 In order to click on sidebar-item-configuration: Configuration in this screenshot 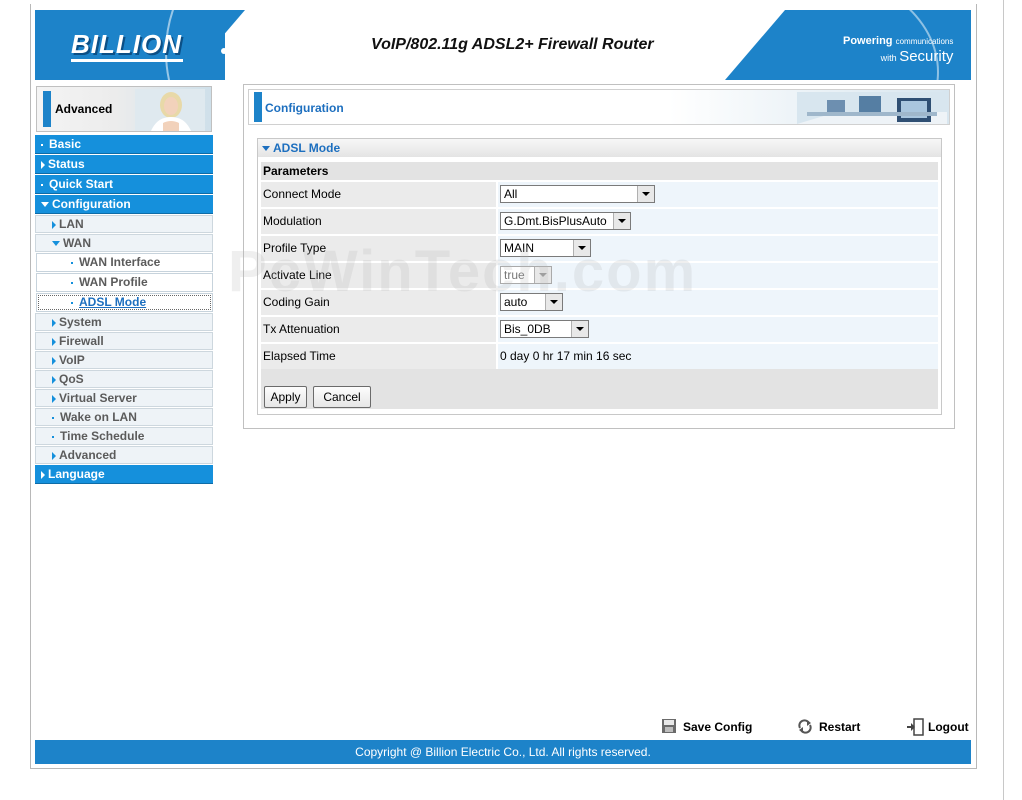, I will do `click(124, 204)`.